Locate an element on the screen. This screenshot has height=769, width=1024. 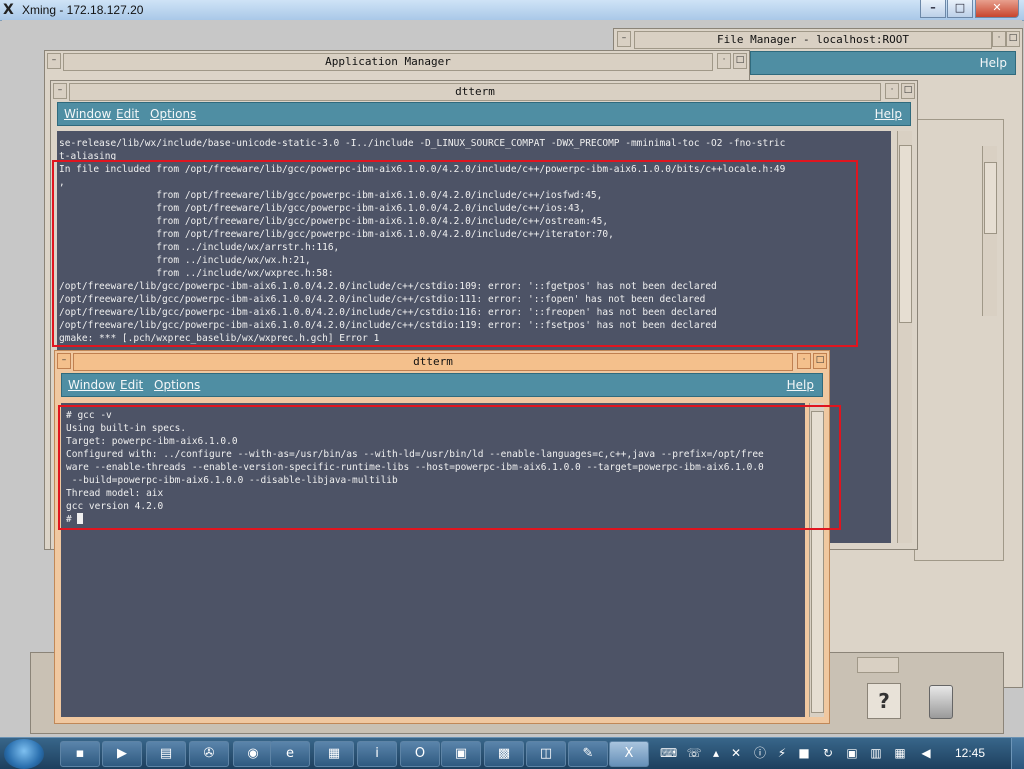
terminal-line: from ../include/wx/wxprec.h:58: is located at coordinates (196, 273).